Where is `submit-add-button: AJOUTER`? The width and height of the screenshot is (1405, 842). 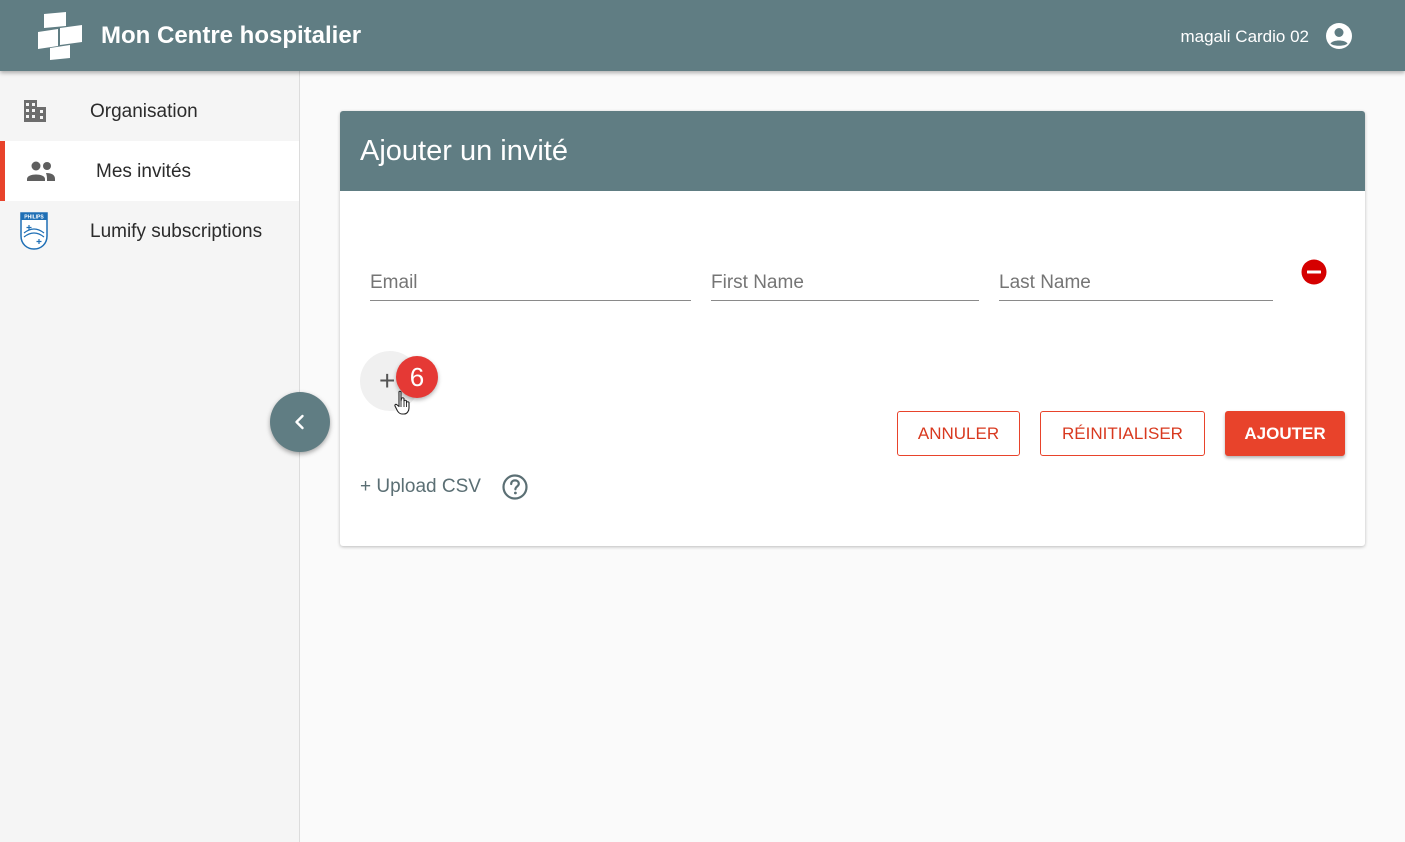
submit-add-button: AJOUTER is located at coordinates (1285, 433).